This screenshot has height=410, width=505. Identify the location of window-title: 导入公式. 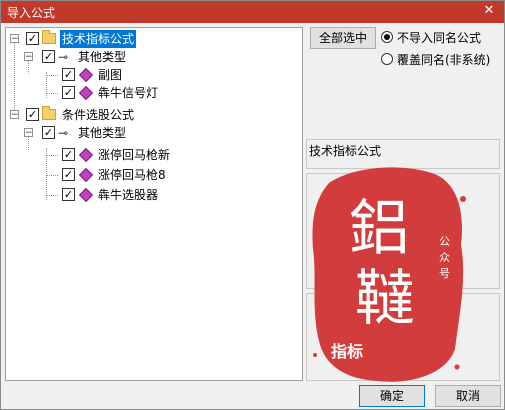
(31, 13).